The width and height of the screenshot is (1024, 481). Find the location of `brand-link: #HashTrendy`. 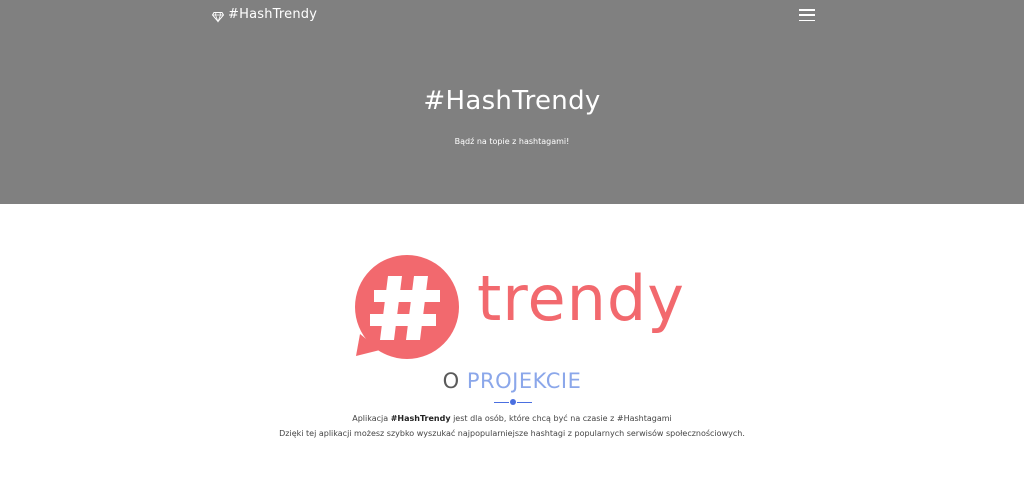

brand-link: #HashTrendy is located at coordinates (264, 14).